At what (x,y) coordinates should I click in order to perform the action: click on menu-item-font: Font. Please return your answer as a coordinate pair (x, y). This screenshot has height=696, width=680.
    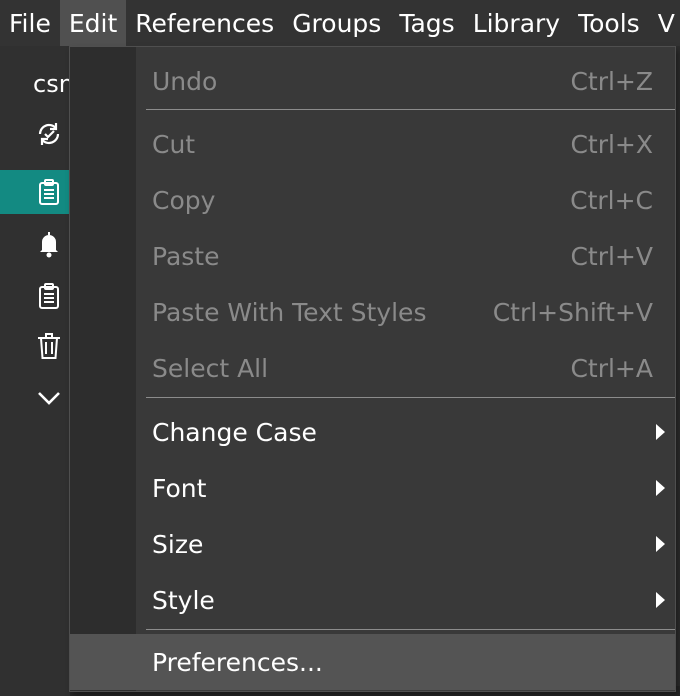
    Looking at the image, I should click on (372, 488).